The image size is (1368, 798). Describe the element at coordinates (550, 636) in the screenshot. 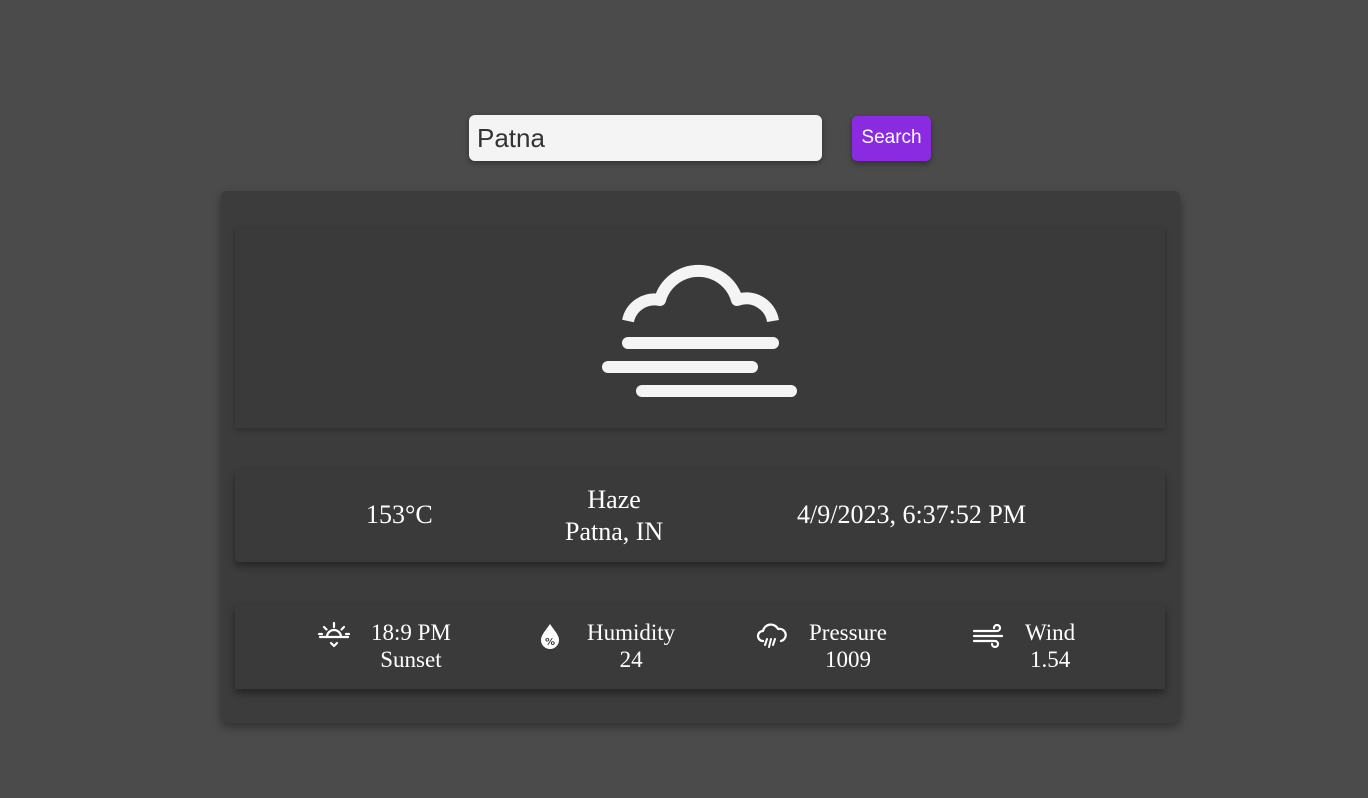

I see `humidity-icon: %` at that location.